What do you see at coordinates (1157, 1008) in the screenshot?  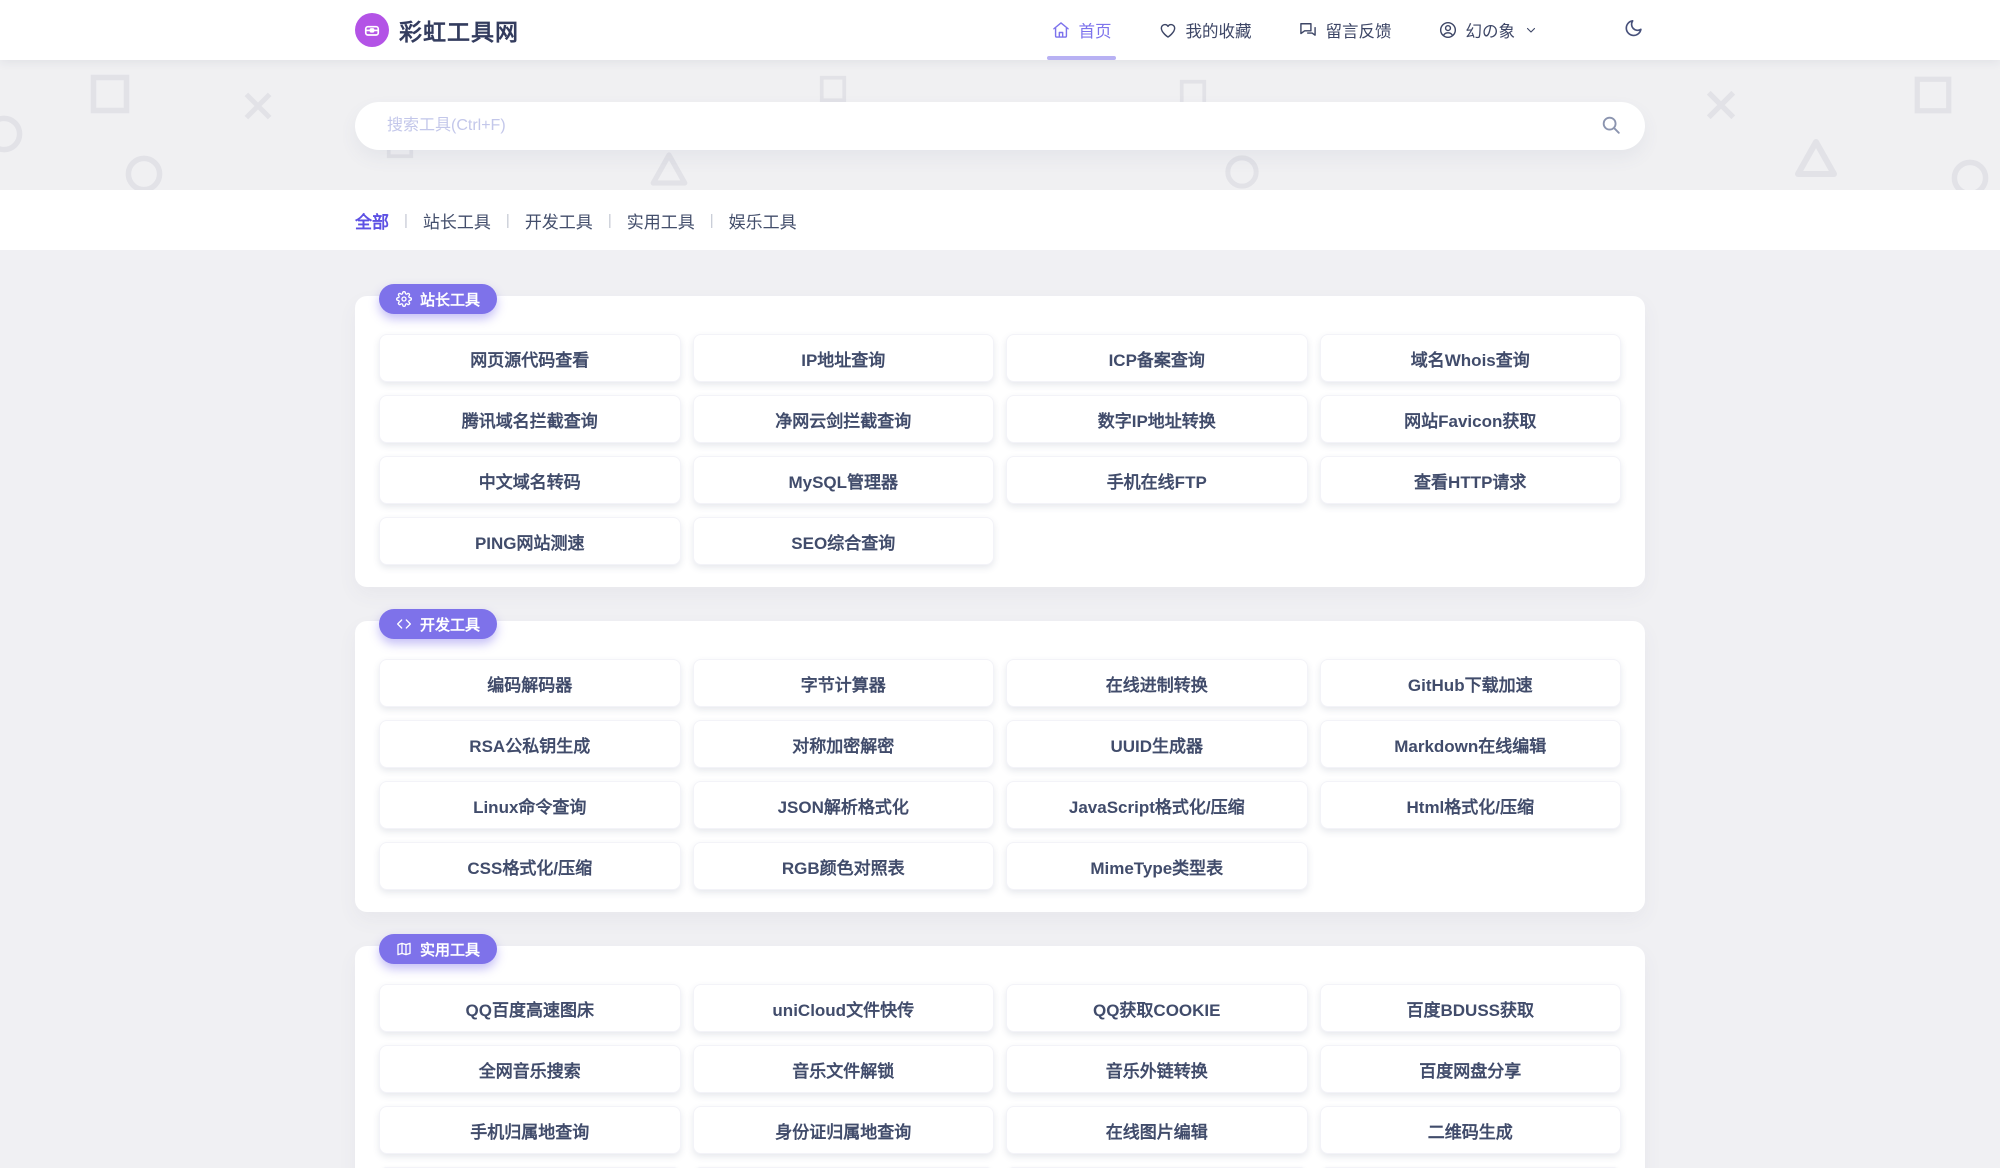 I see `tool-button: QQ获取COOKIE` at bounding box center [1157, 1008].